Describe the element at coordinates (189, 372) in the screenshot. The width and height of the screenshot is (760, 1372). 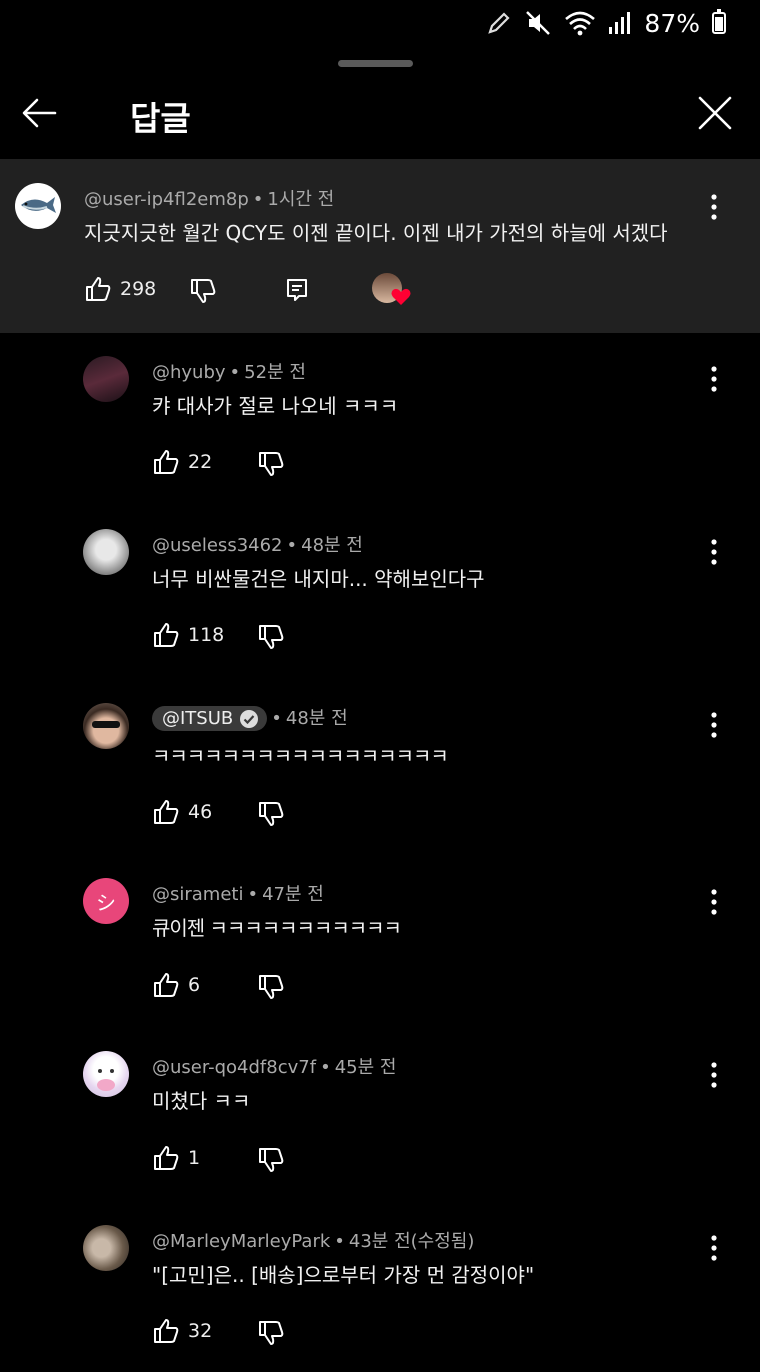
I see `comment-author: @hyuby` at that location.